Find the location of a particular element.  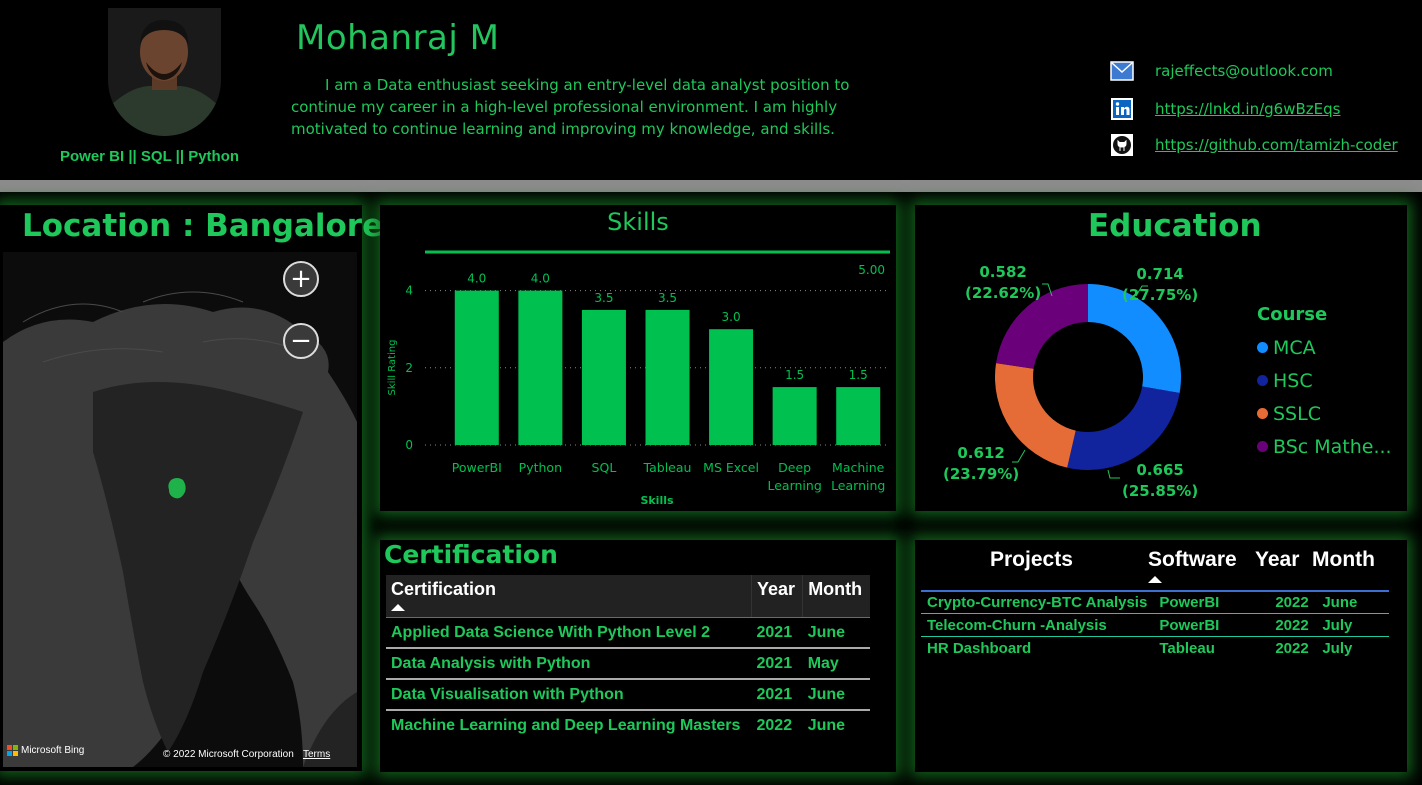

column-header-projects: Projects is located at coordinates (1031, 560).